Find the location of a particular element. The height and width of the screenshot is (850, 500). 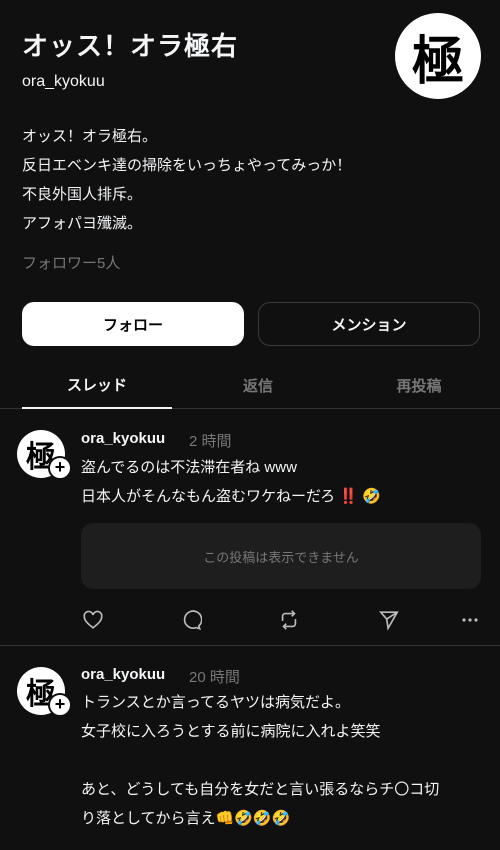

double-exclamation-emoji: ‼️ is located at coordinates (348, 496).